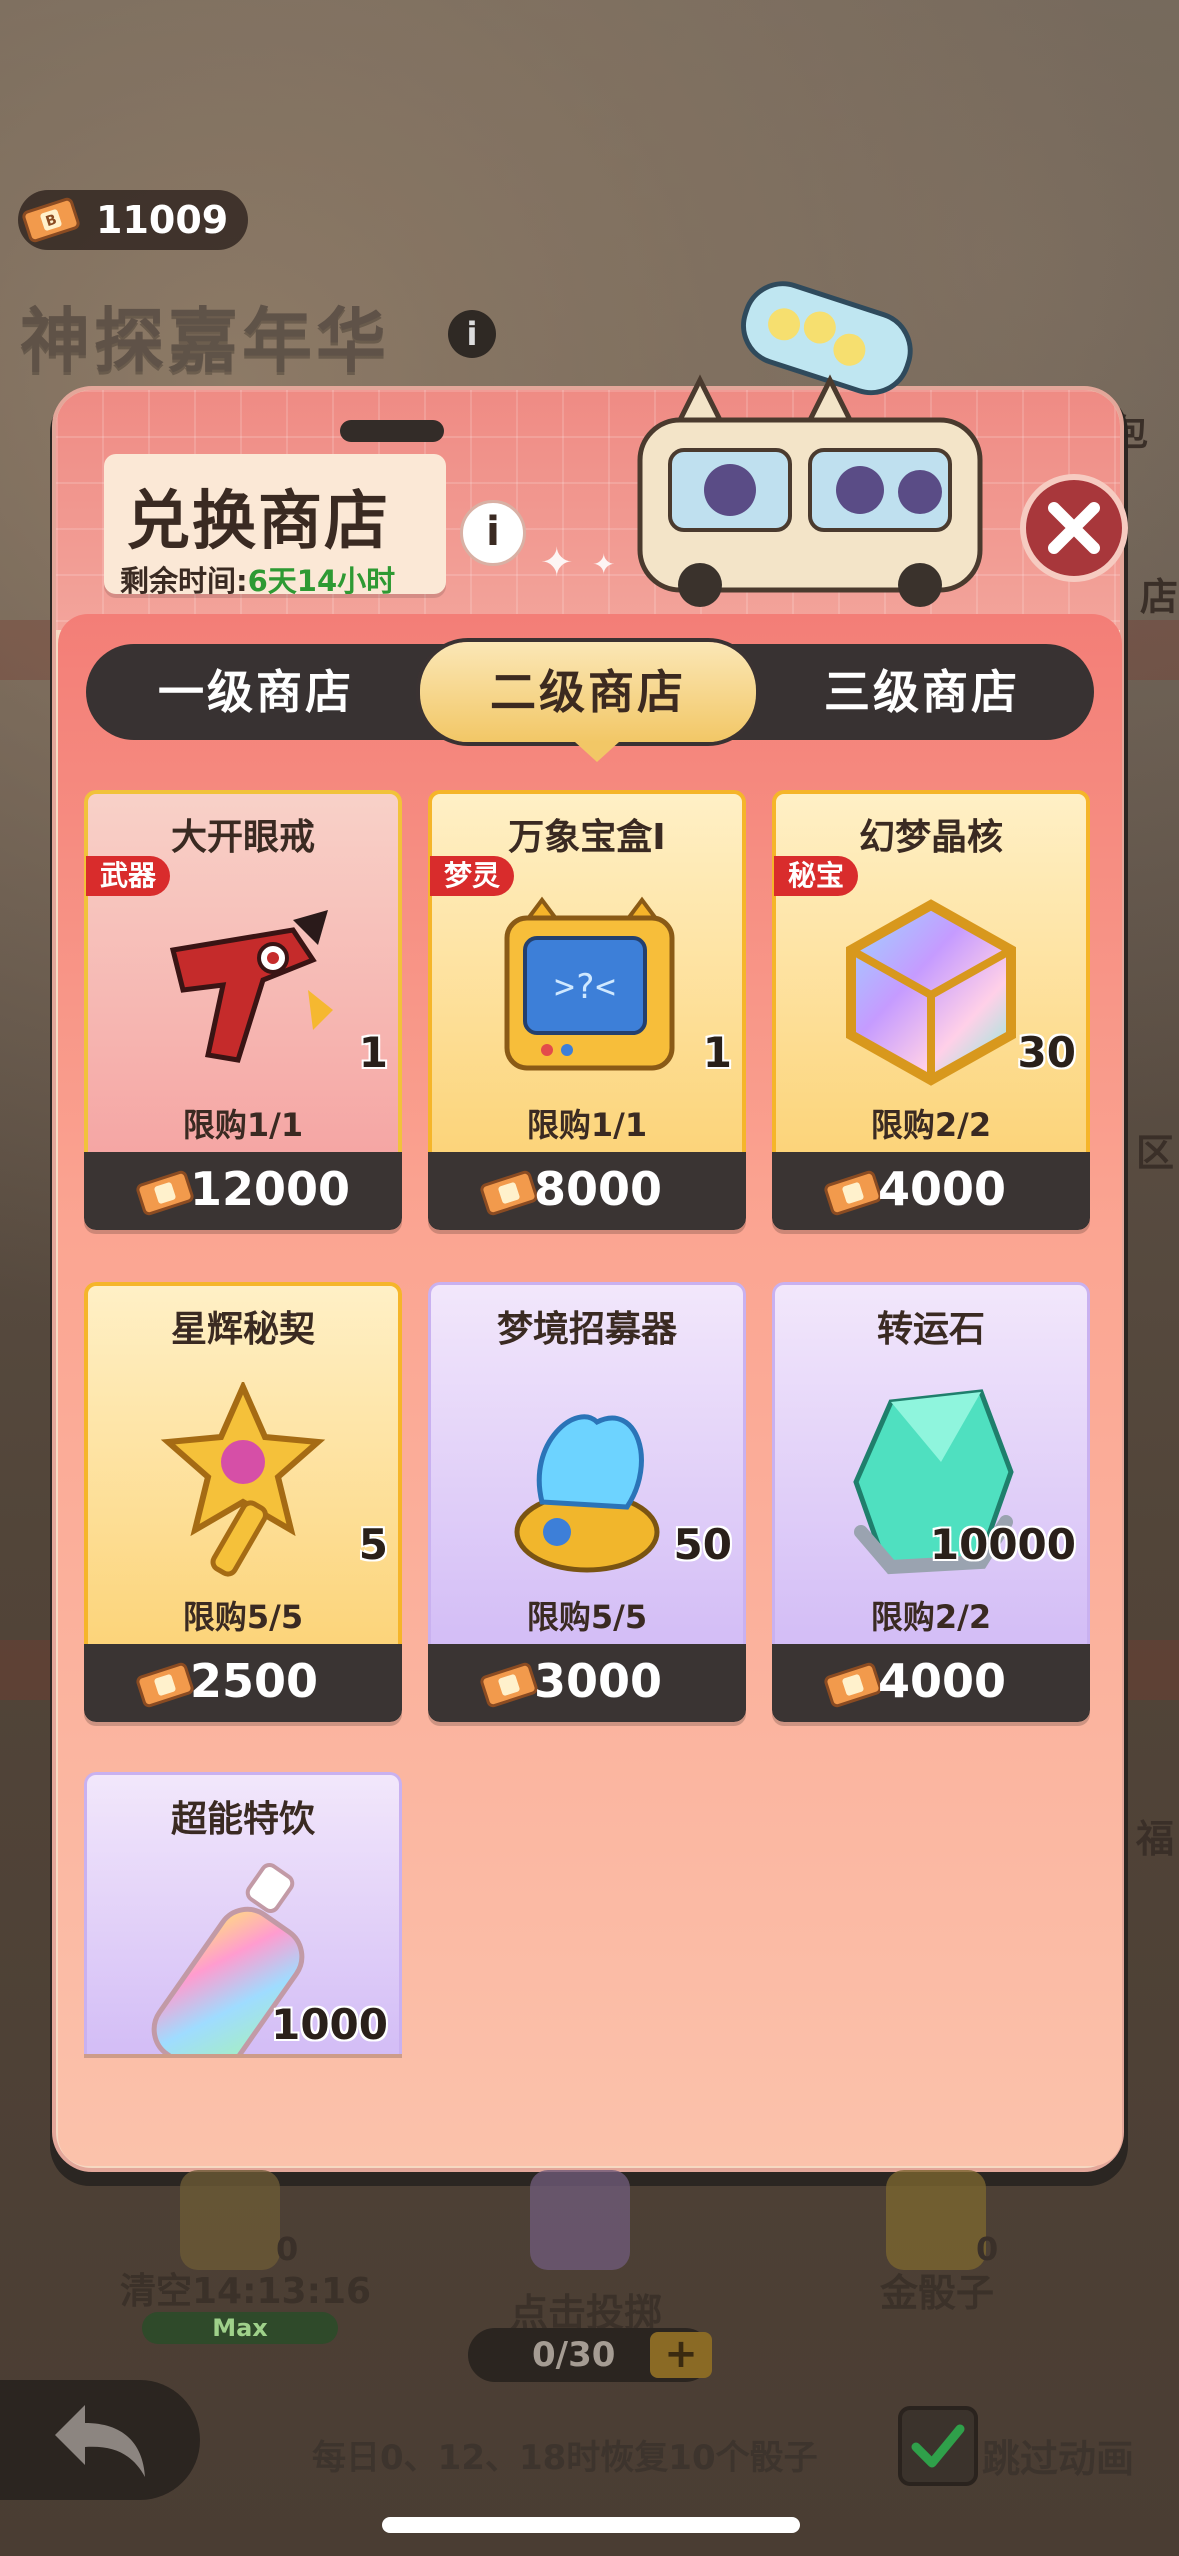 The height and width of the screenshot is (2556, 1179). I want to click on tab-level-2-shop: 二级商店, so click(588, 692).